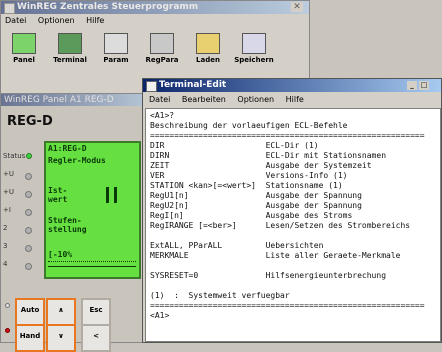  I want to click on status-row-u2: +U, so click(18, 197).